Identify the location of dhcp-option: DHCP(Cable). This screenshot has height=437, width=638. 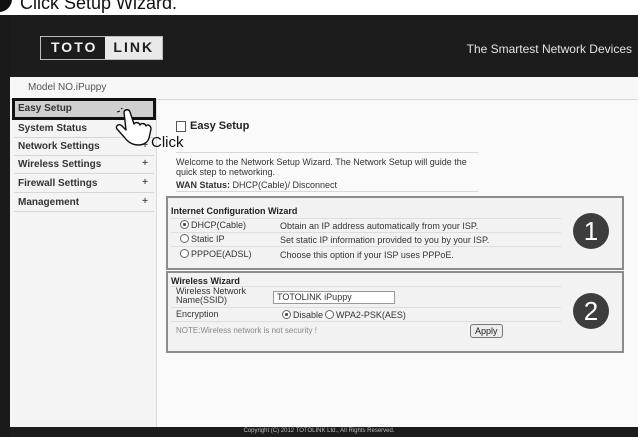
(213, 225).